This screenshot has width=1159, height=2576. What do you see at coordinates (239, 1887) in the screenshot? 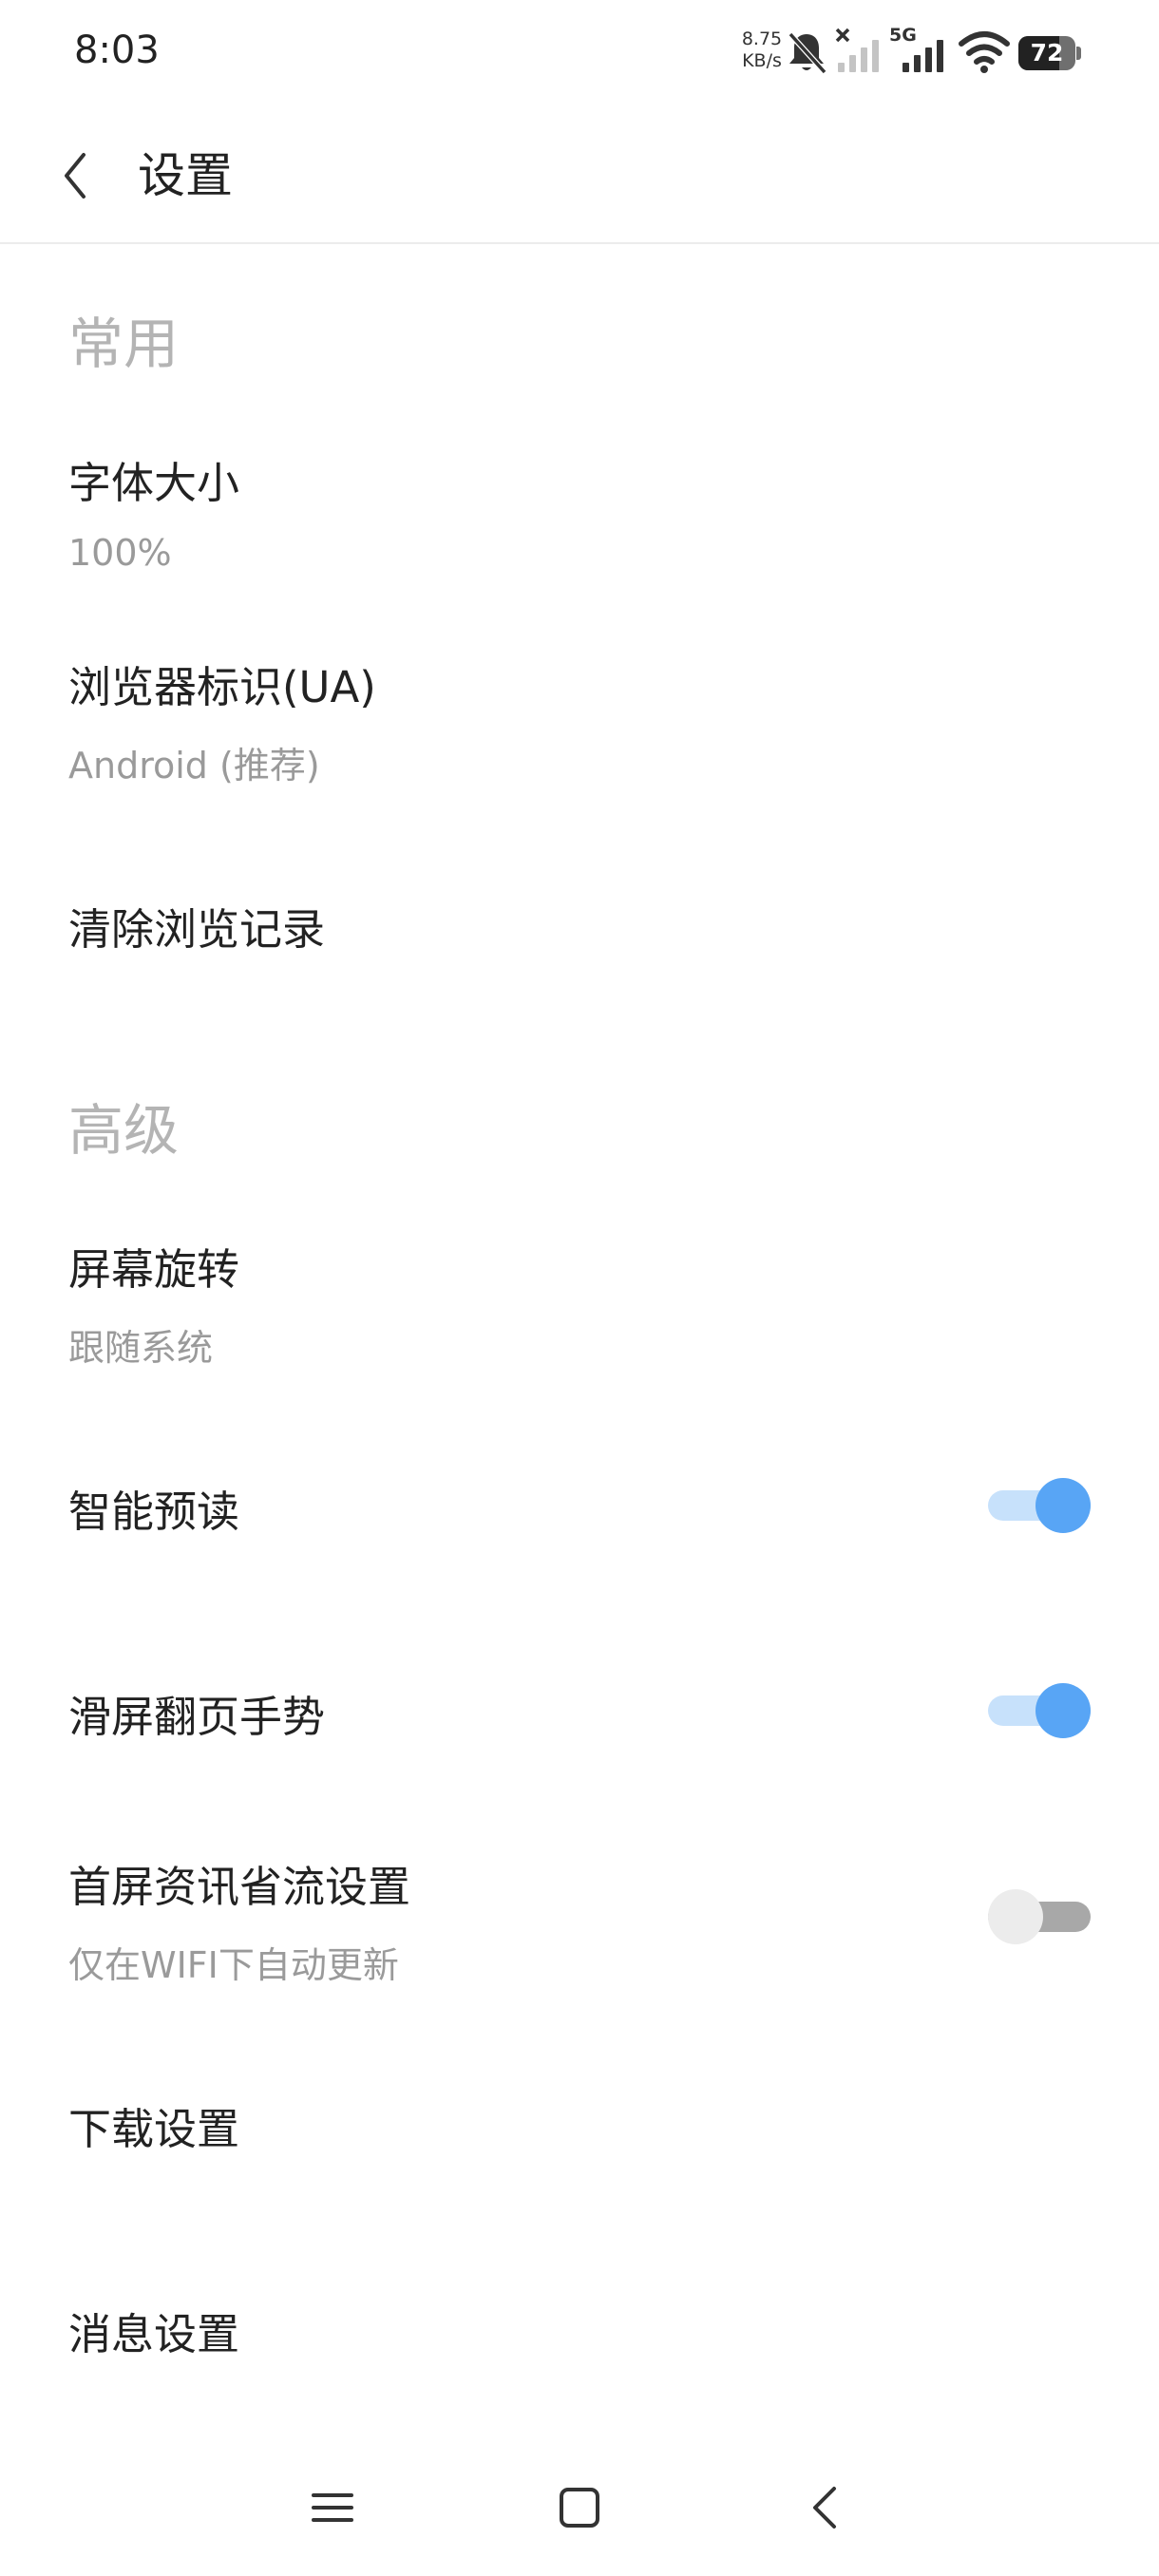
I see `setting-title: 首屏资讯省流设置` at bounding box center [239, 1887].